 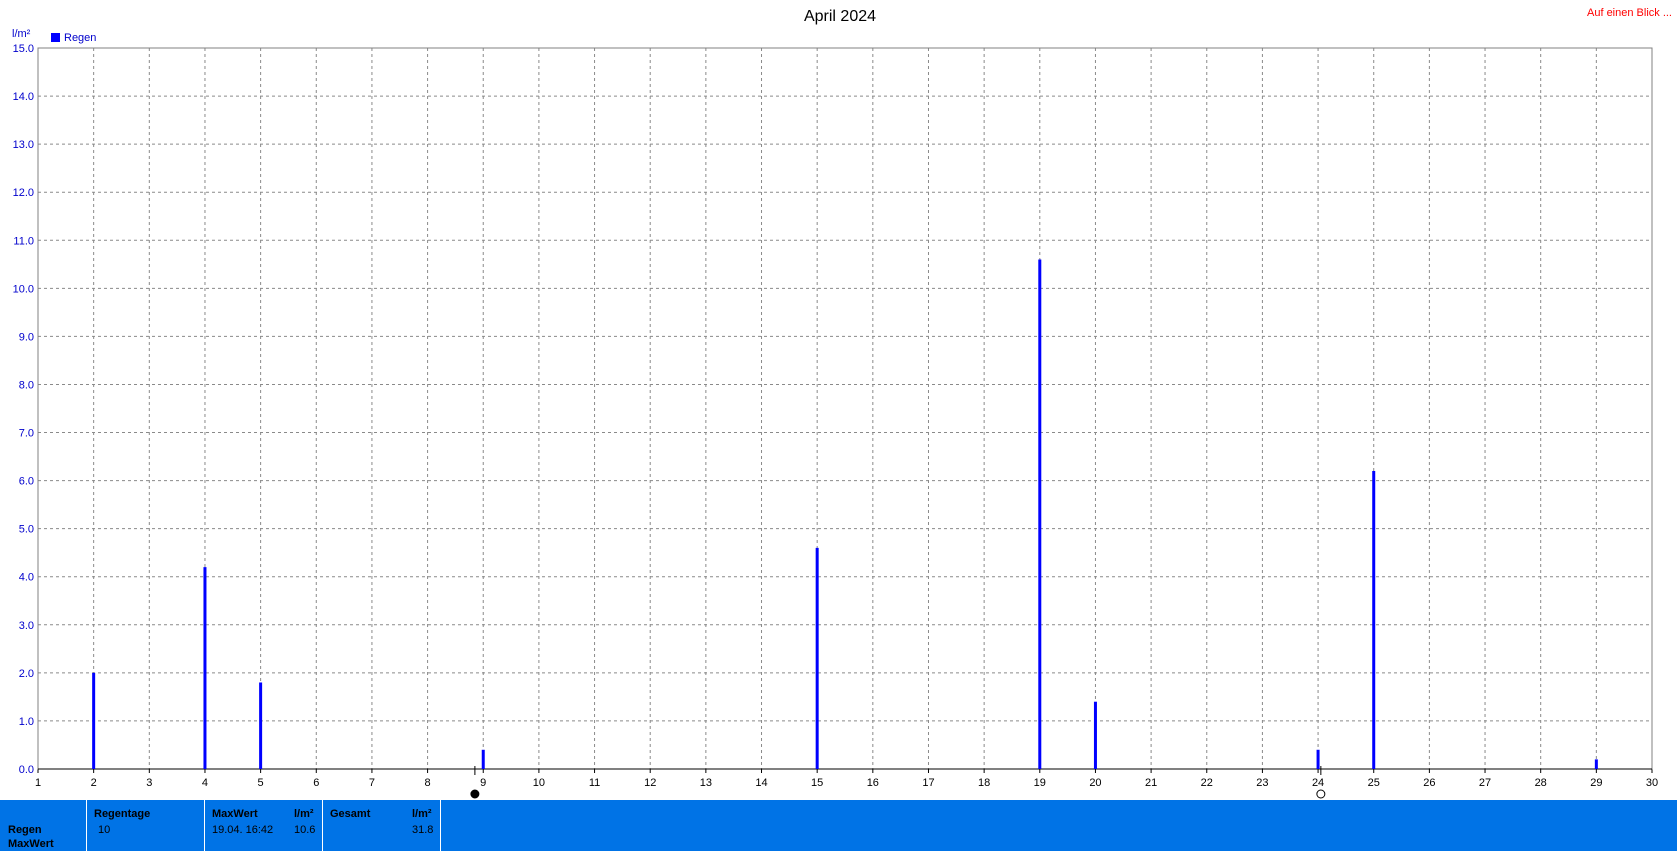 I want to click on y-tick-label: 1.0, so click(x=26, y=722).